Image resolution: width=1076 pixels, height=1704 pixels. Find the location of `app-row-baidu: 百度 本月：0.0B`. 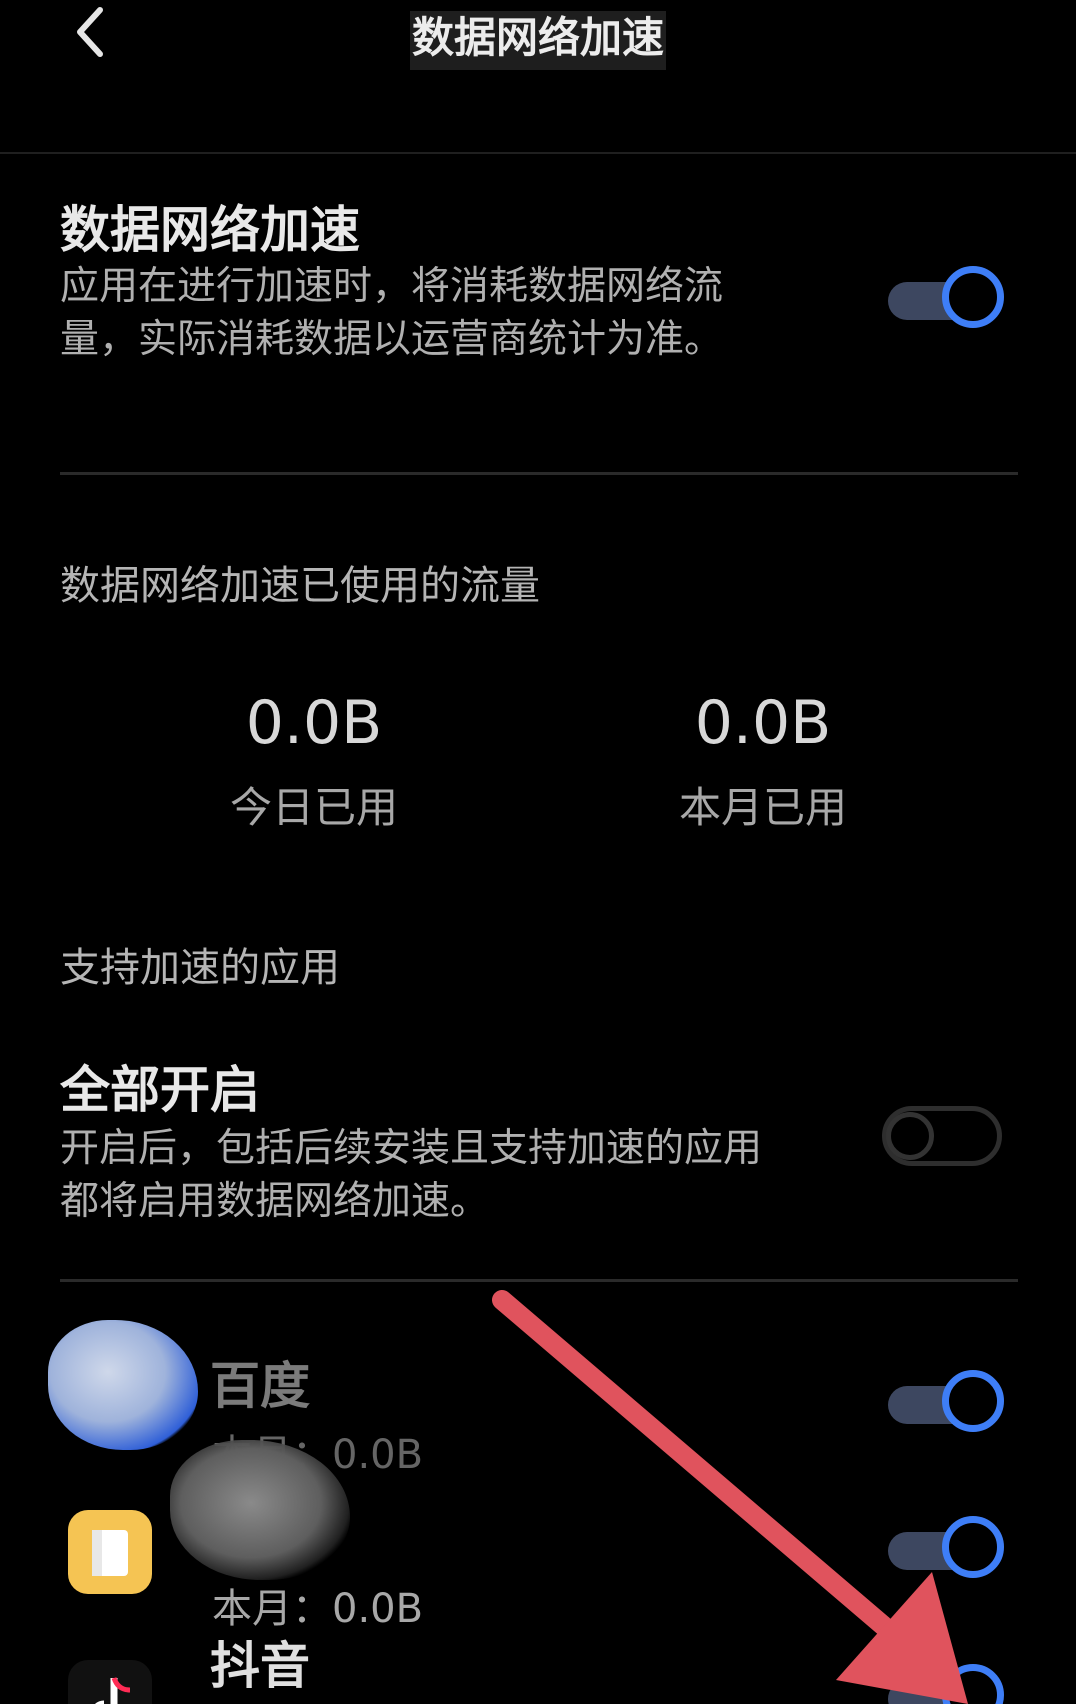

app-row-baidu: 百度 本月：0.0B is located at coordinates (533, 1399).